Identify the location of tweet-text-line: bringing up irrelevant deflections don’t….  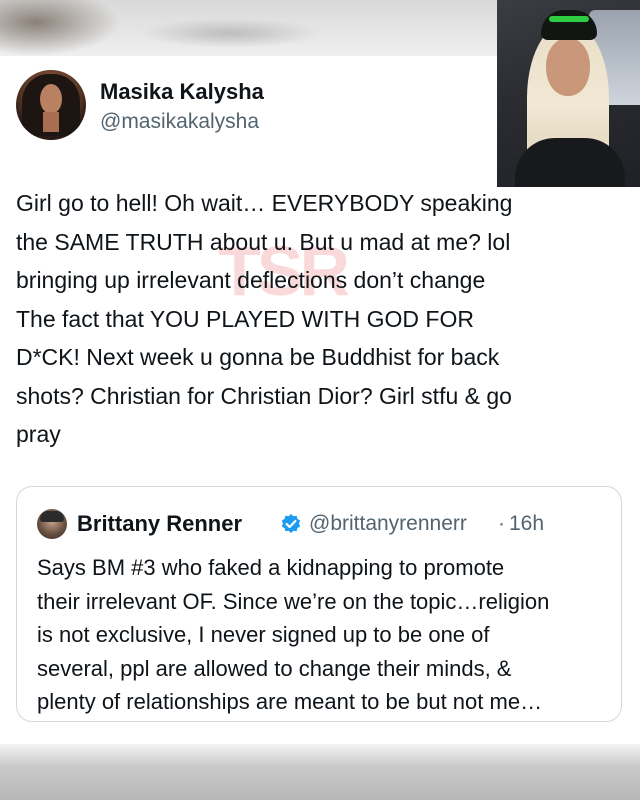
(251, 280).